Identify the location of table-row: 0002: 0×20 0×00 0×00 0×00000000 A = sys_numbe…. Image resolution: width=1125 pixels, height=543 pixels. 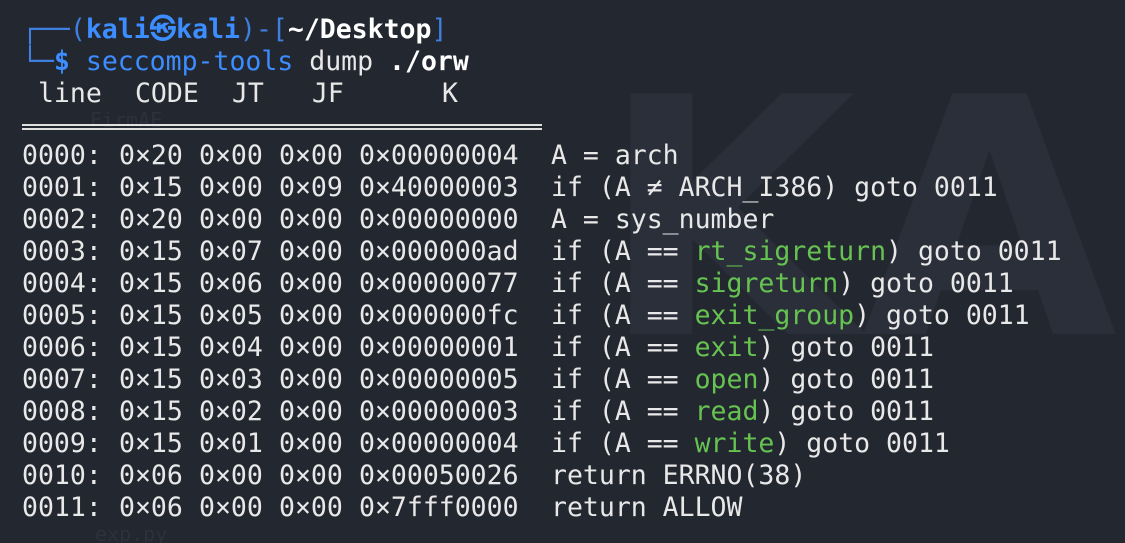
(573, 220).